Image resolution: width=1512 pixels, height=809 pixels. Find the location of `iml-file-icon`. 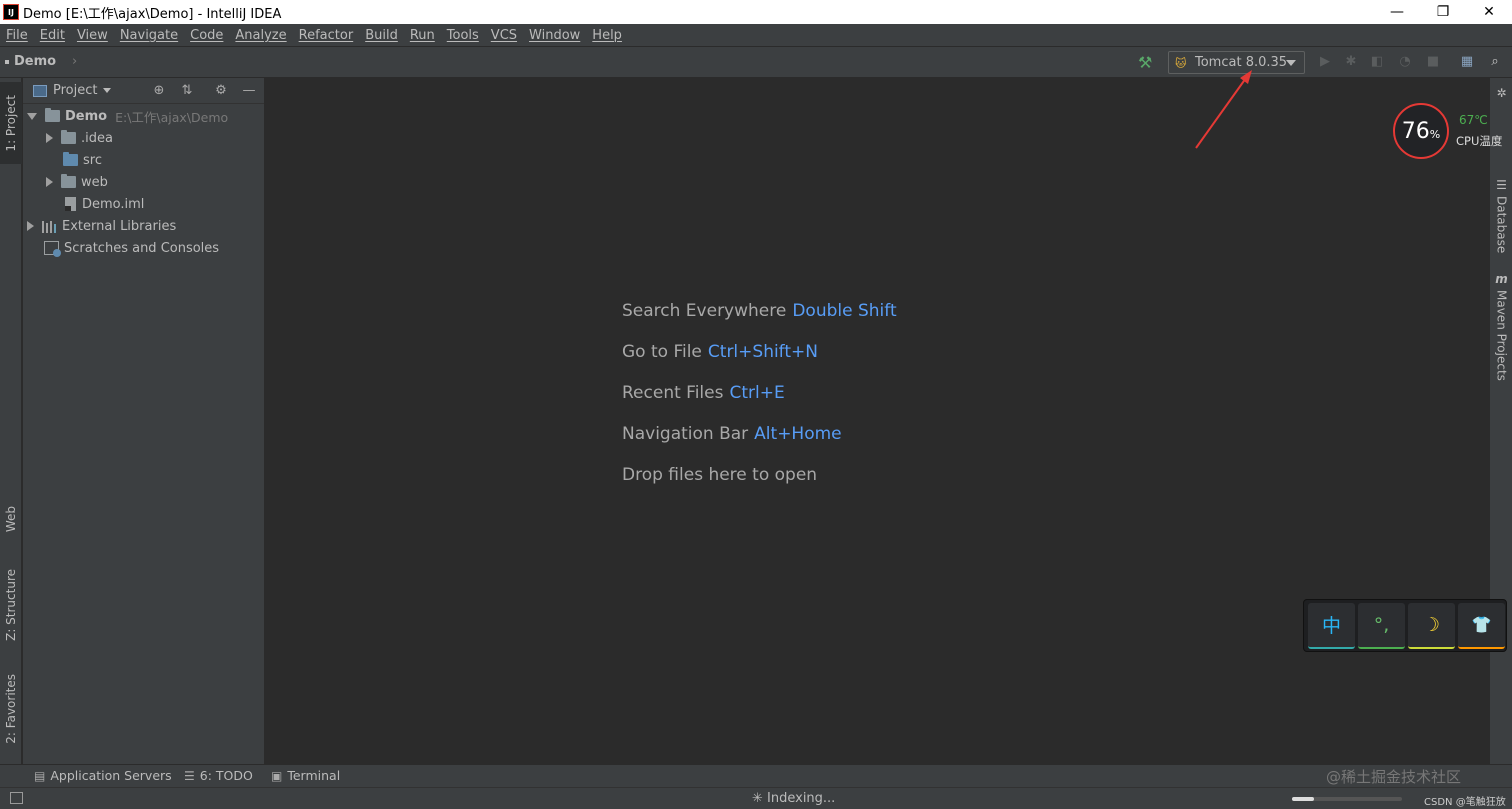

iml-file-icon is located at coordinates (70, 204).